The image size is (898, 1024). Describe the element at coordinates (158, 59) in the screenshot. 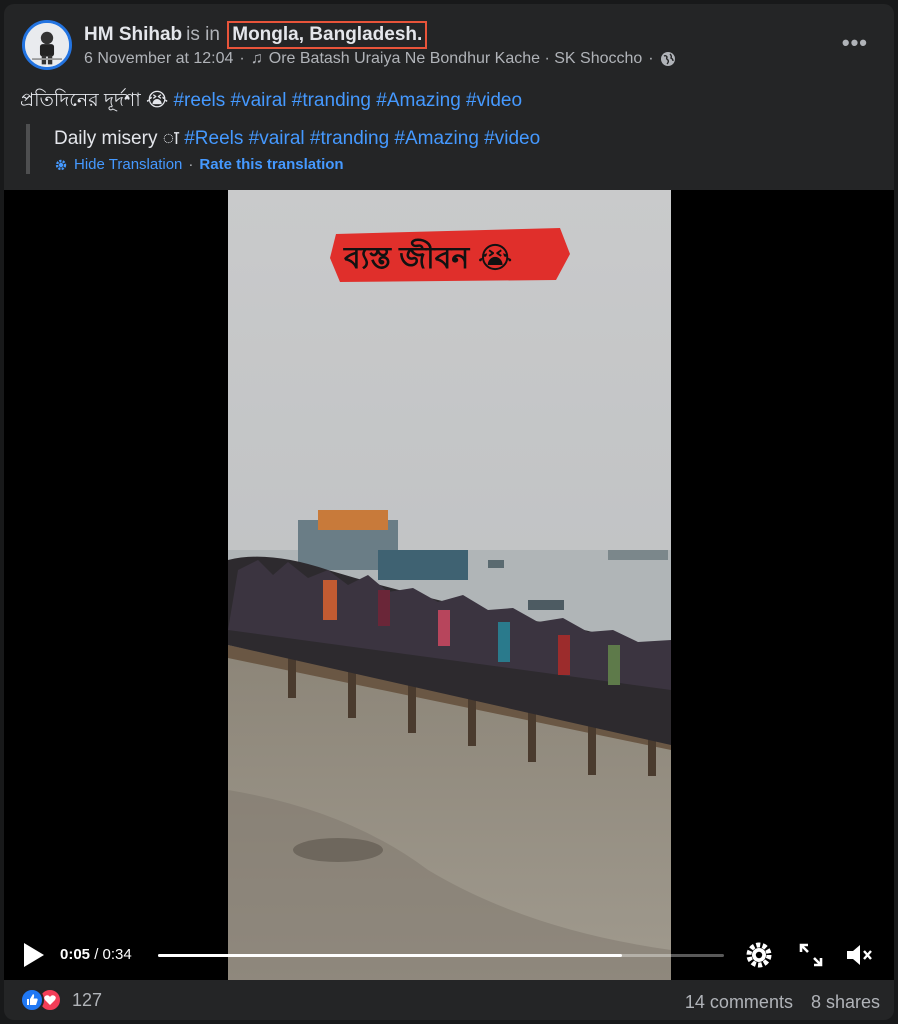

I see `post-date: 6 November at 12:04` at that location.